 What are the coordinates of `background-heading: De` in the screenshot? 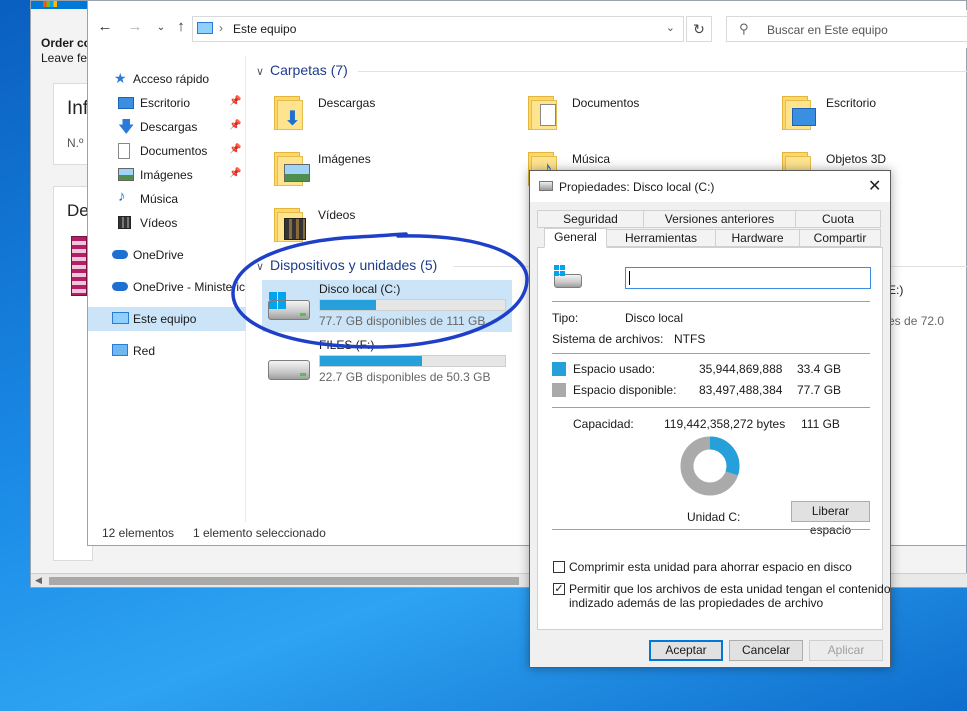 It's located at (78, 210).